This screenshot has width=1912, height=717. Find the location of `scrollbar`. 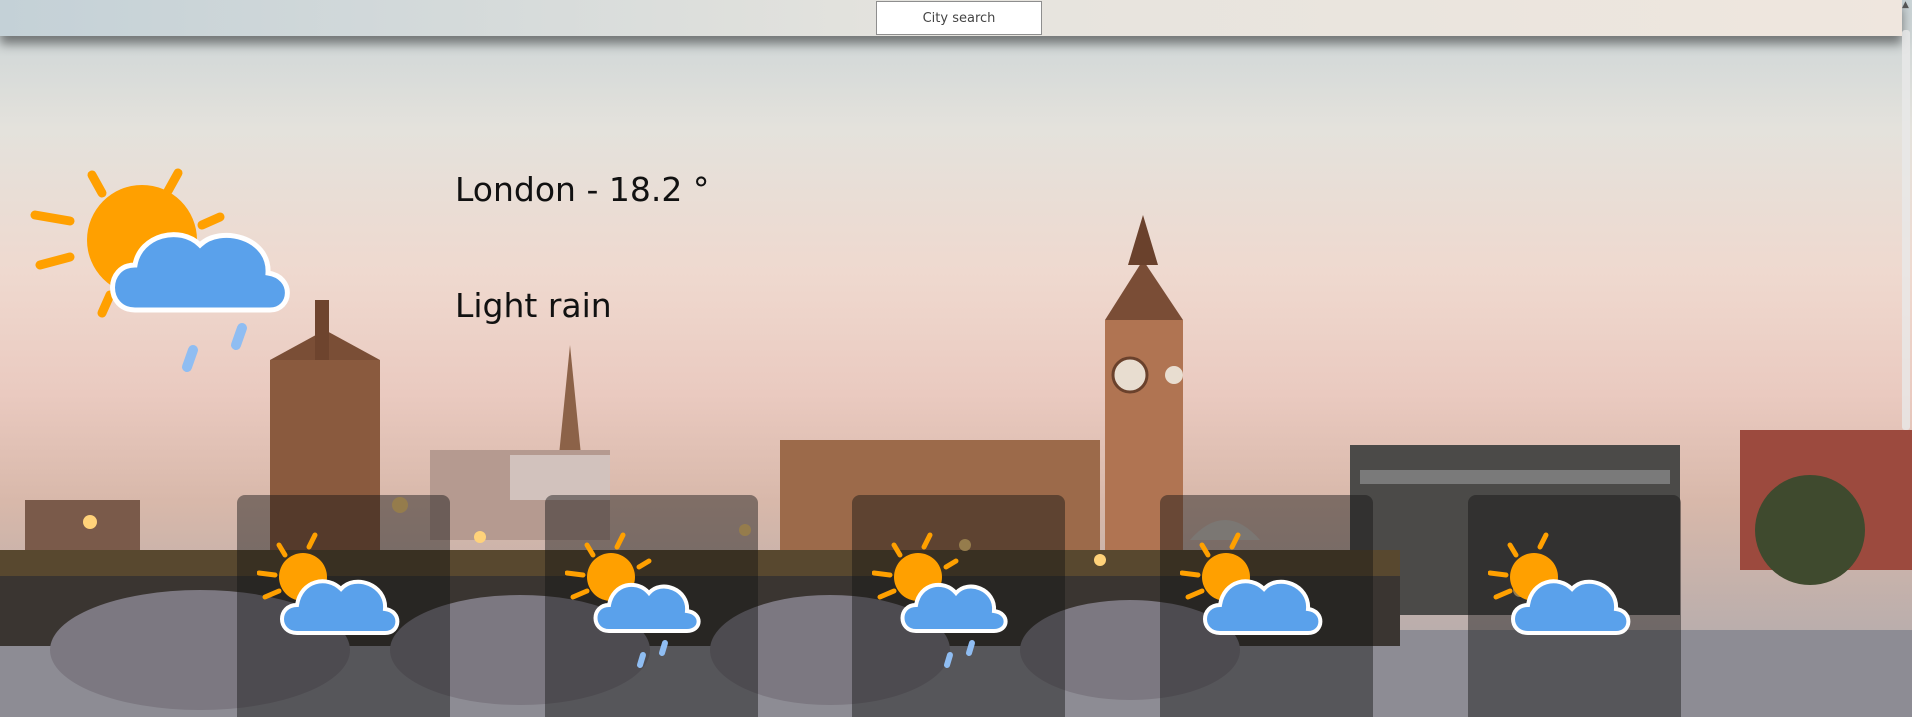

scrollbar is located at coordinates (1906, 230).